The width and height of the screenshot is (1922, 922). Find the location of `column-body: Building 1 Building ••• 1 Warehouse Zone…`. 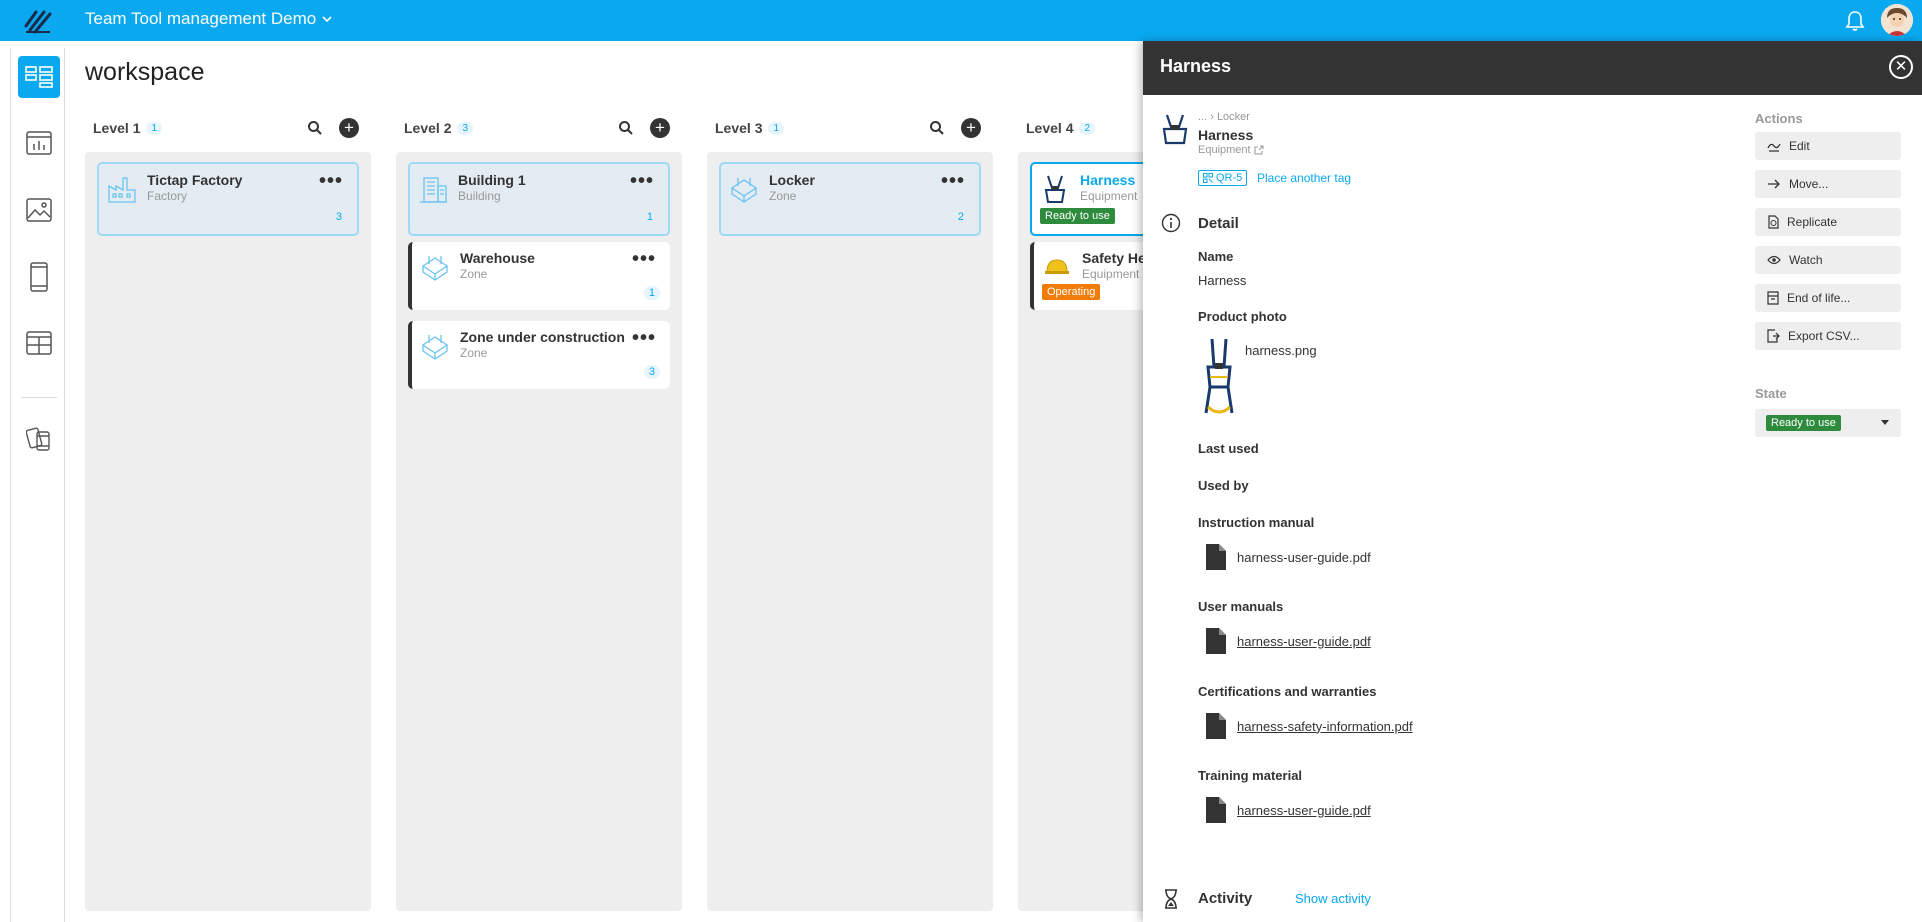

column-body: Building 1 Building ••• 1 Warehouse Zone… is located at coordinates (539, 531).